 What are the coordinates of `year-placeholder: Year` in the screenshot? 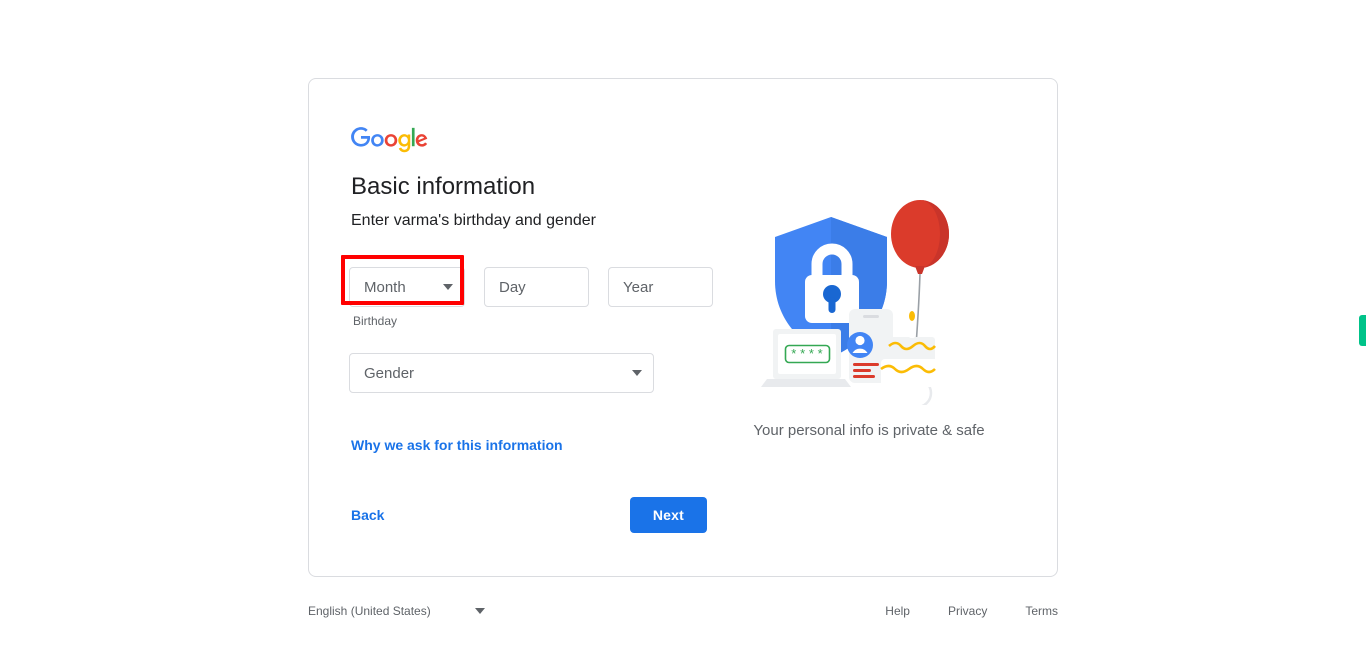 It's located at (638, 287).